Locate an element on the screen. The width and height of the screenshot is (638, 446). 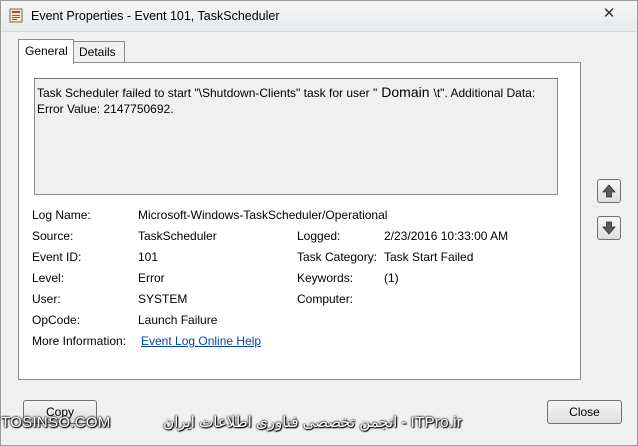
description-line-2: Error Value: 2147750692. is located at coordinates (105, 109).